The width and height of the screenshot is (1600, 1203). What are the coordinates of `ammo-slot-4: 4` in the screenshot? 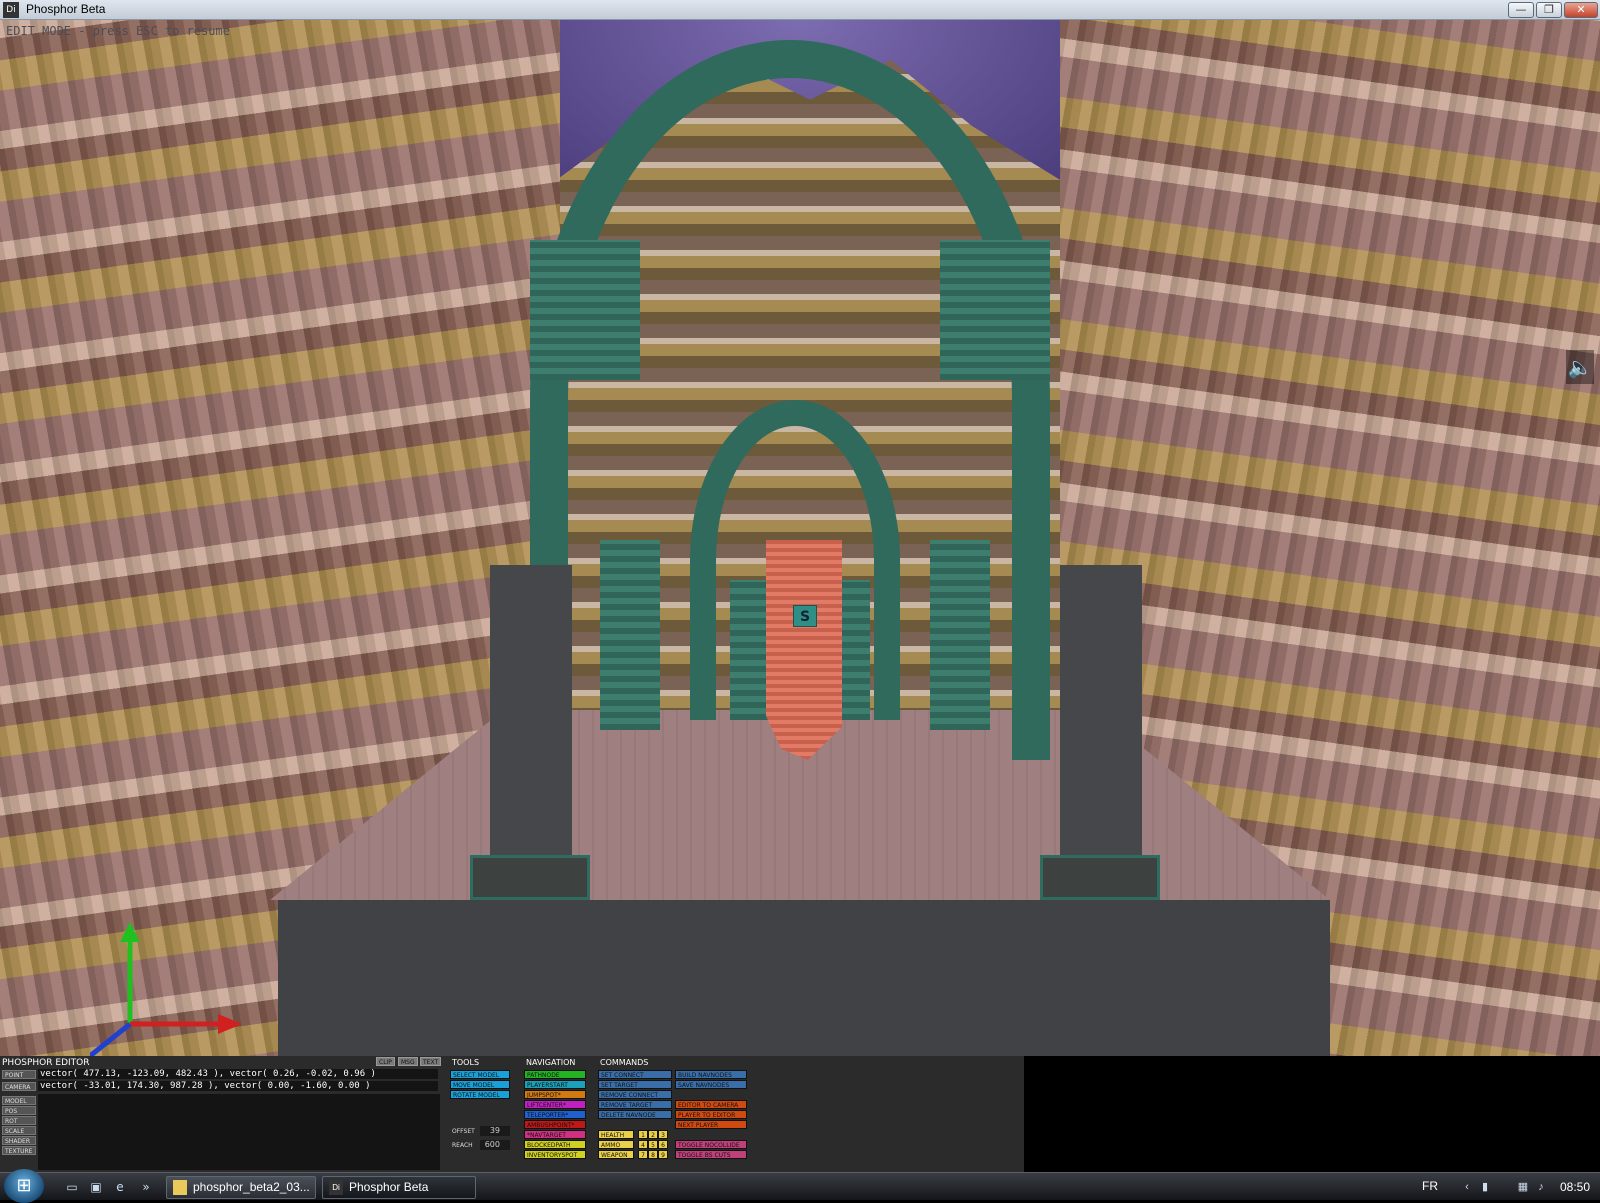 It's located at (643, 1144).